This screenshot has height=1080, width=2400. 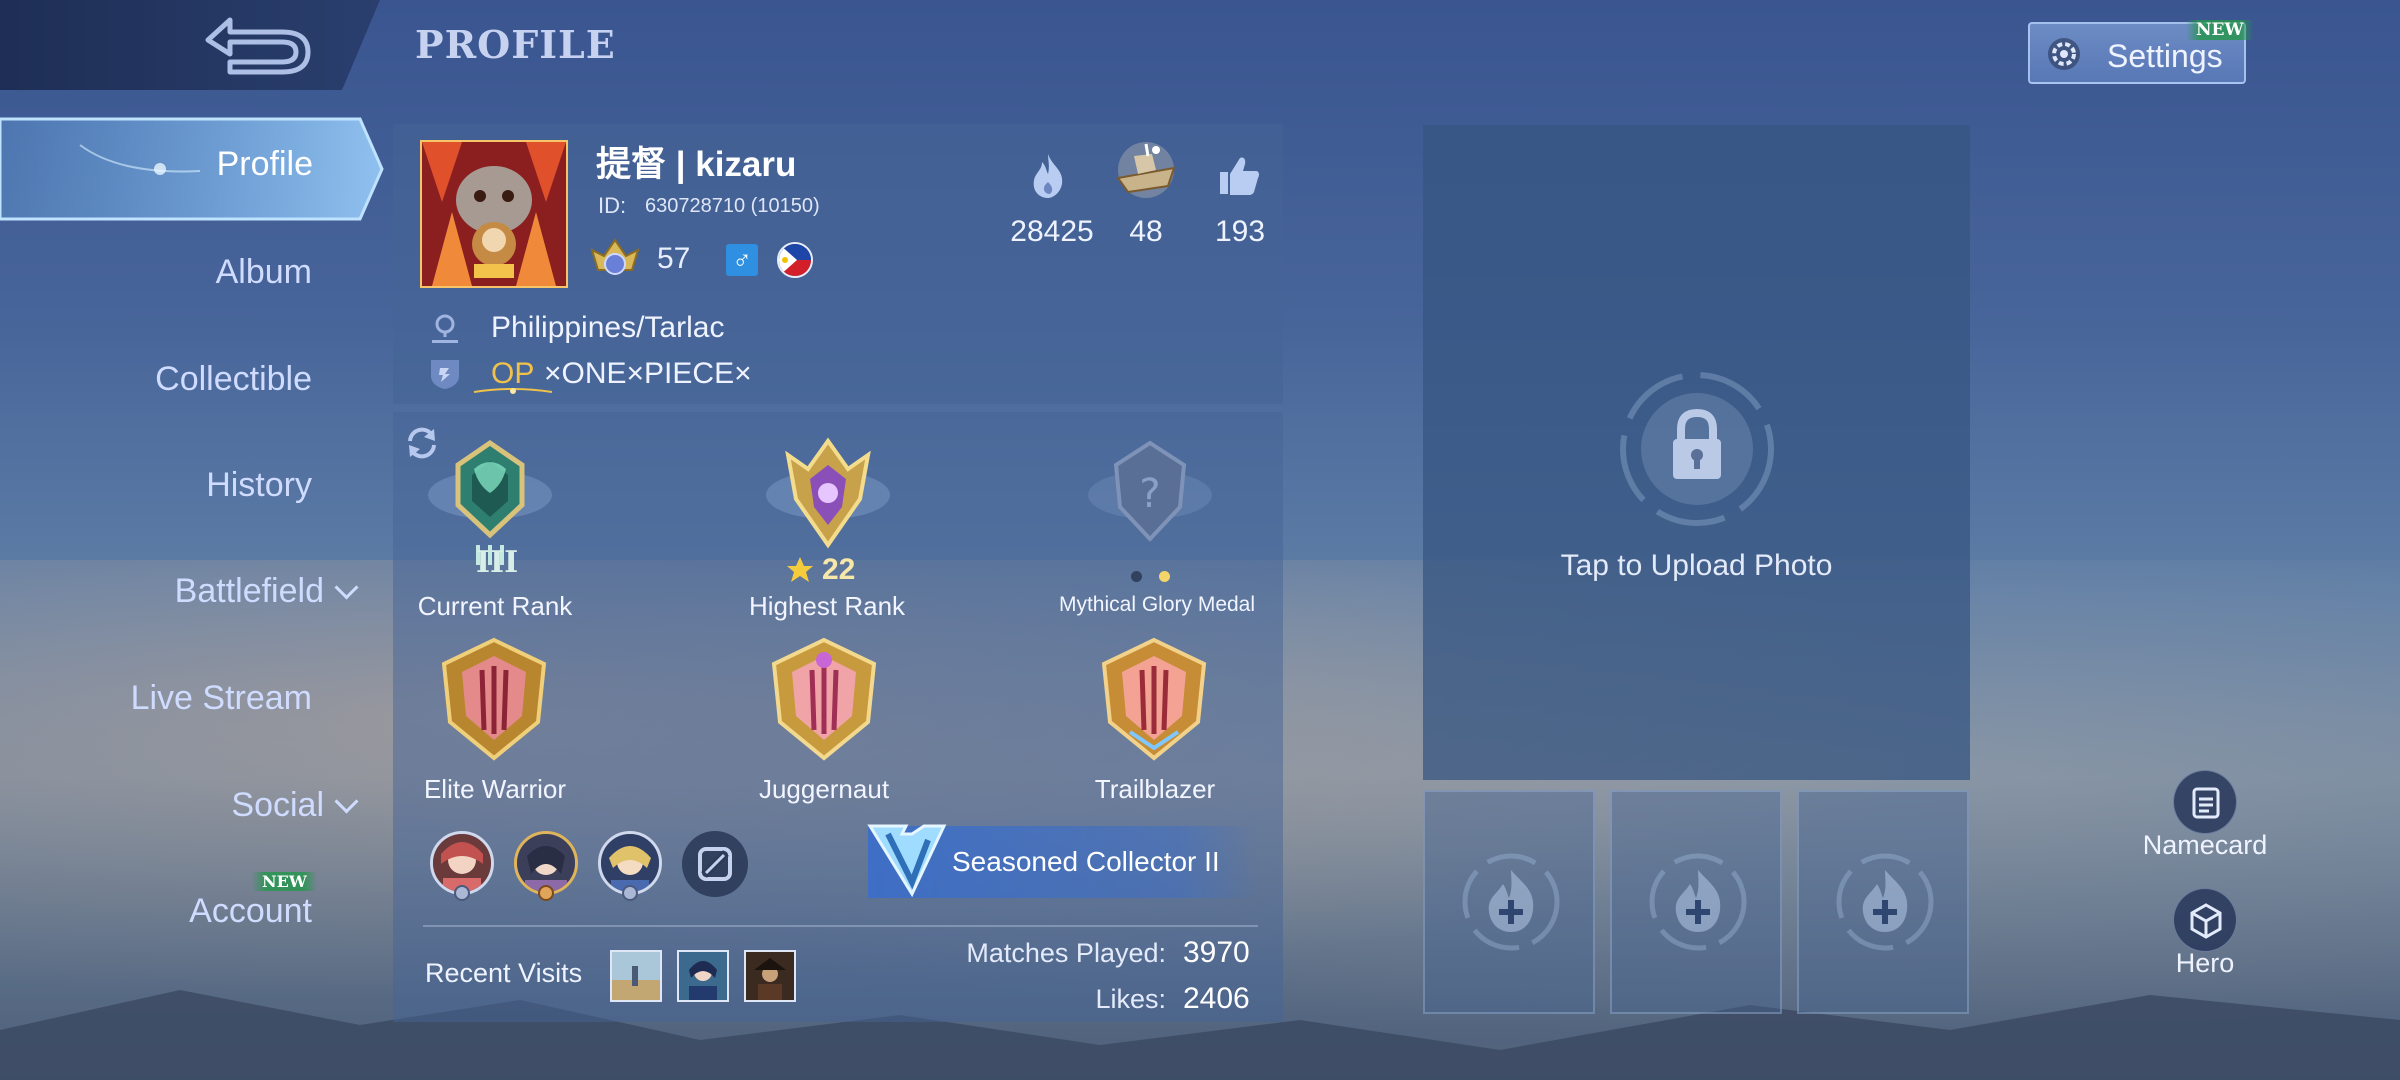 I want to click on sidebar-item-social: Social, so click(x=295, y=805).